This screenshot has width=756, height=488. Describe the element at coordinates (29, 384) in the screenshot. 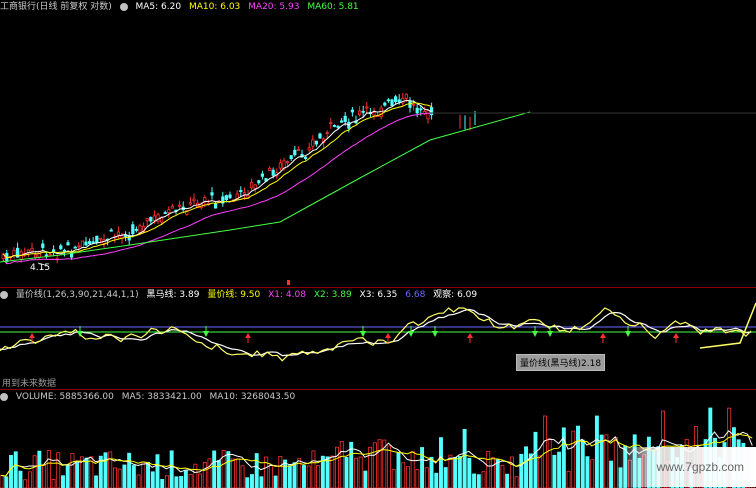

I see `future-data-note: 用到未来数据` at that location.